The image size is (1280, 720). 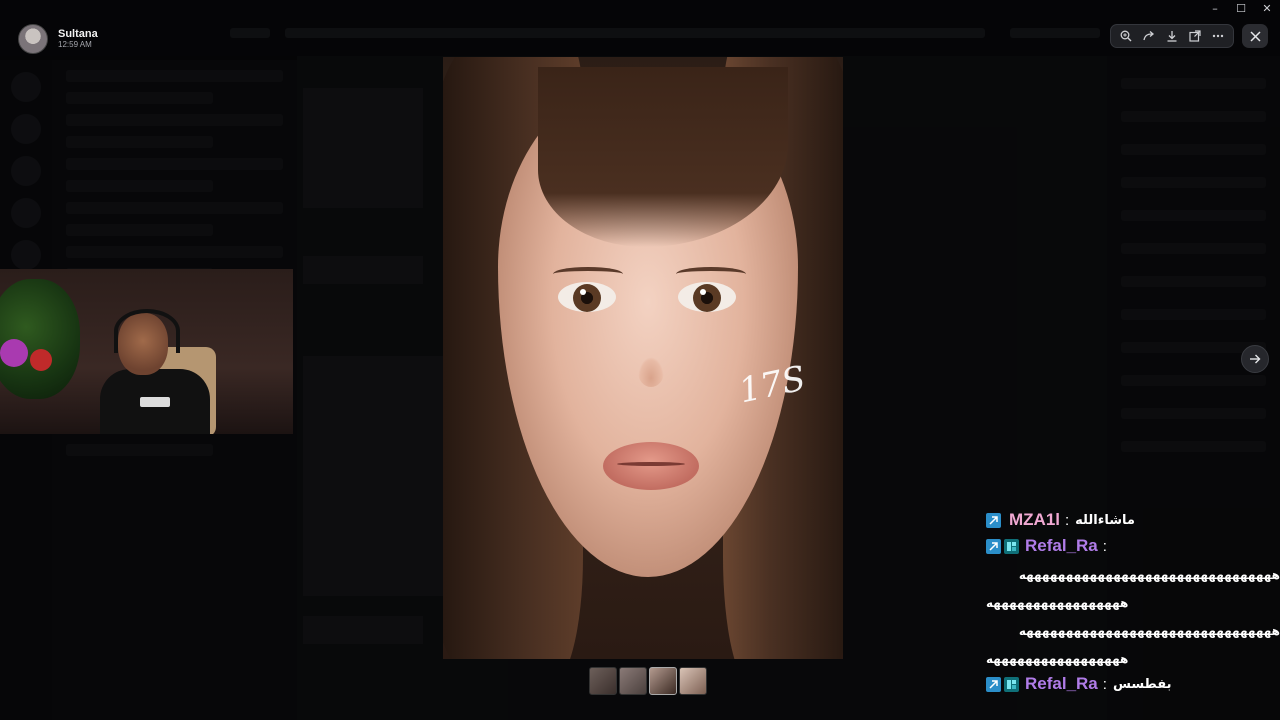 I want to click on more-button, so click(x=1218, y=36).